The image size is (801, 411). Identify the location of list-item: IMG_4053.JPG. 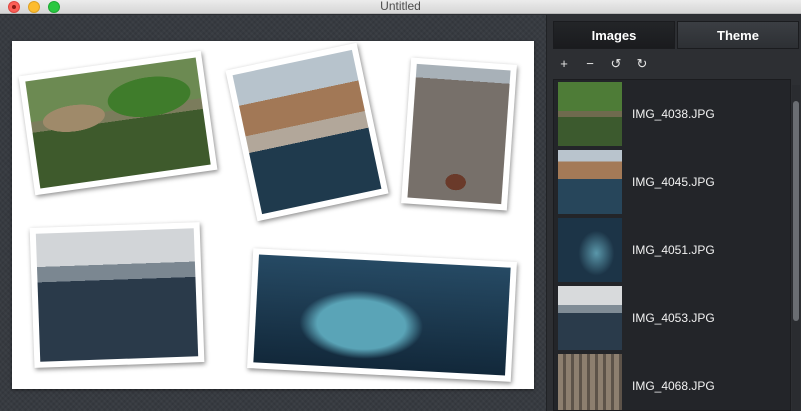
(672, 318).